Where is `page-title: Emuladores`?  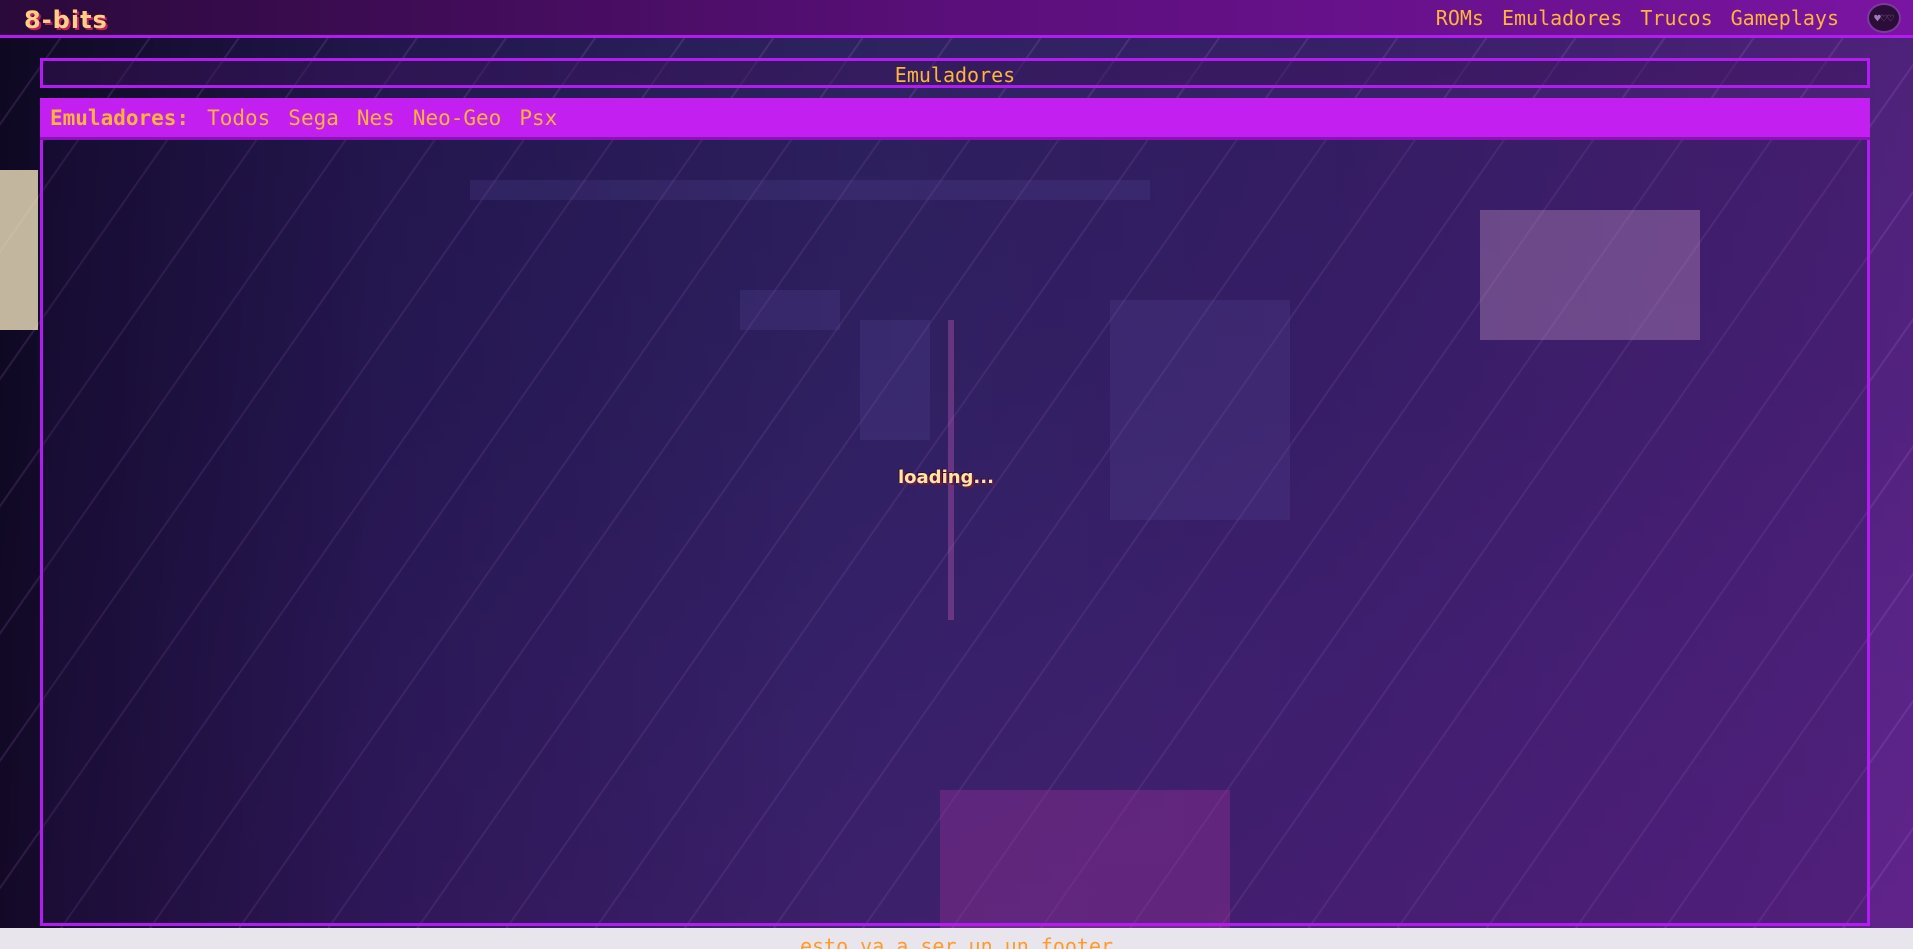
page-title: Emuladores is located at coordinates (955, 75).